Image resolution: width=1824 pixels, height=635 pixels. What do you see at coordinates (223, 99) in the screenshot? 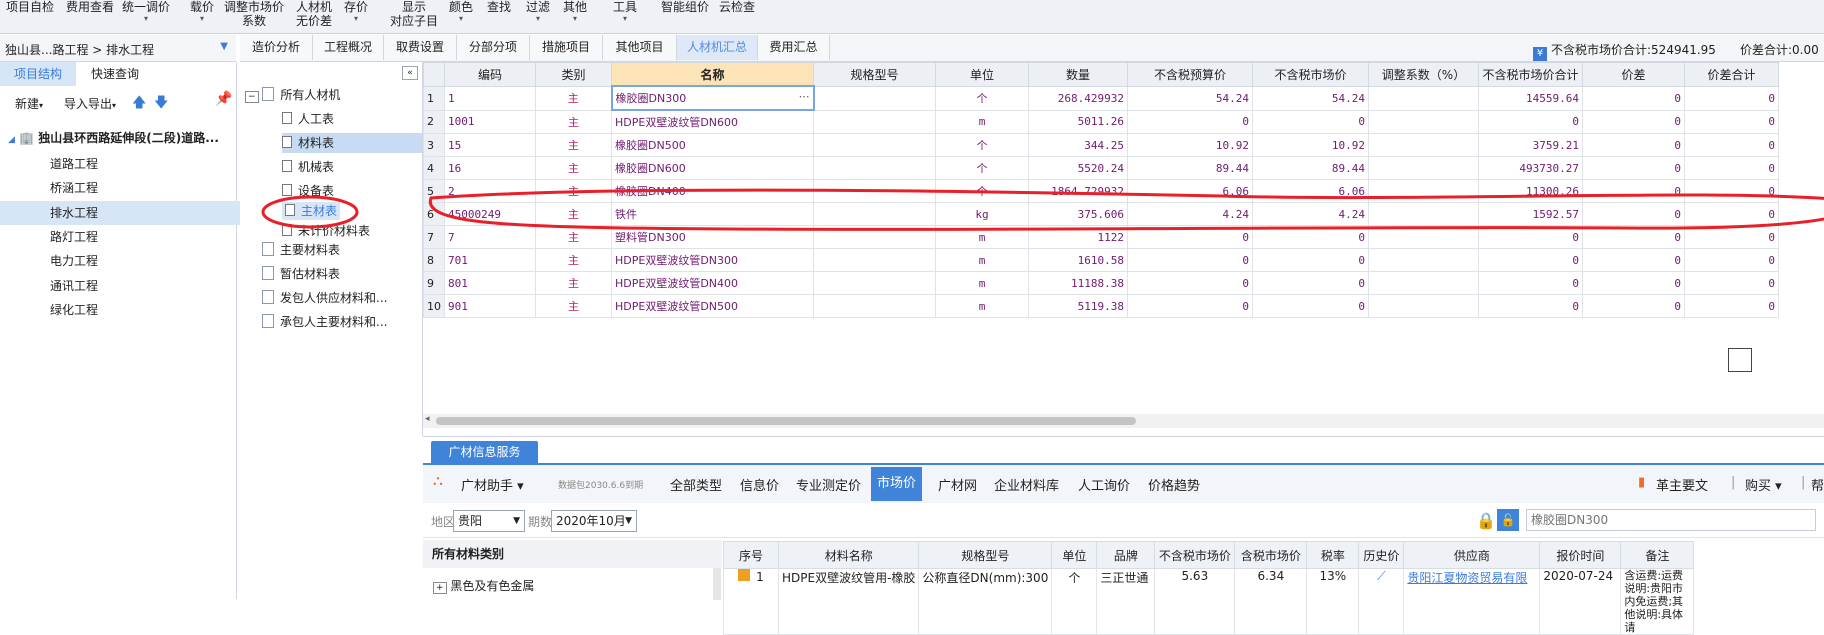
I see `pin-icon: 📌` at bounding box center [223, 99].